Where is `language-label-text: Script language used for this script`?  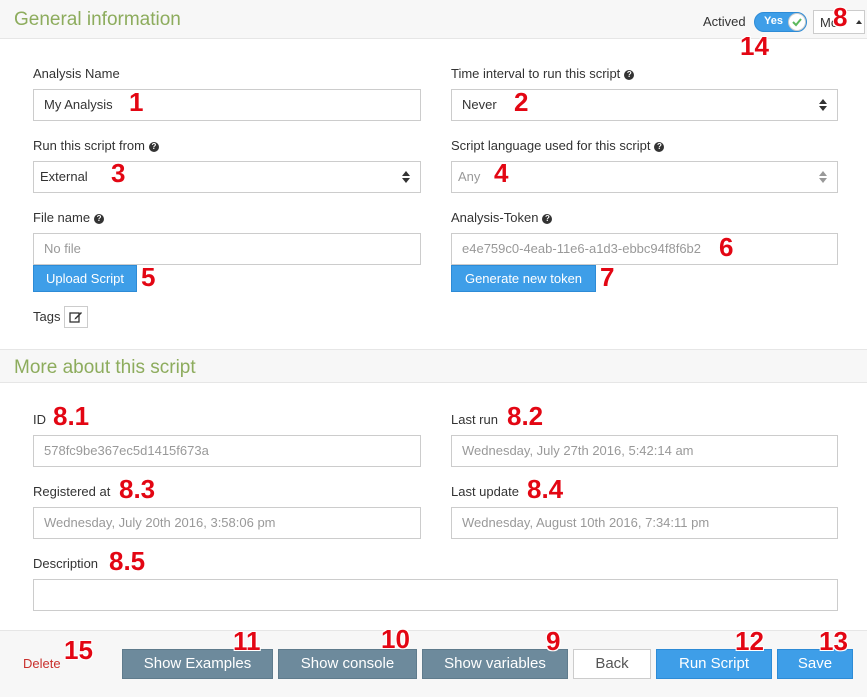 language-label-text: Script language used for this script is located at coordinates (551, 145).